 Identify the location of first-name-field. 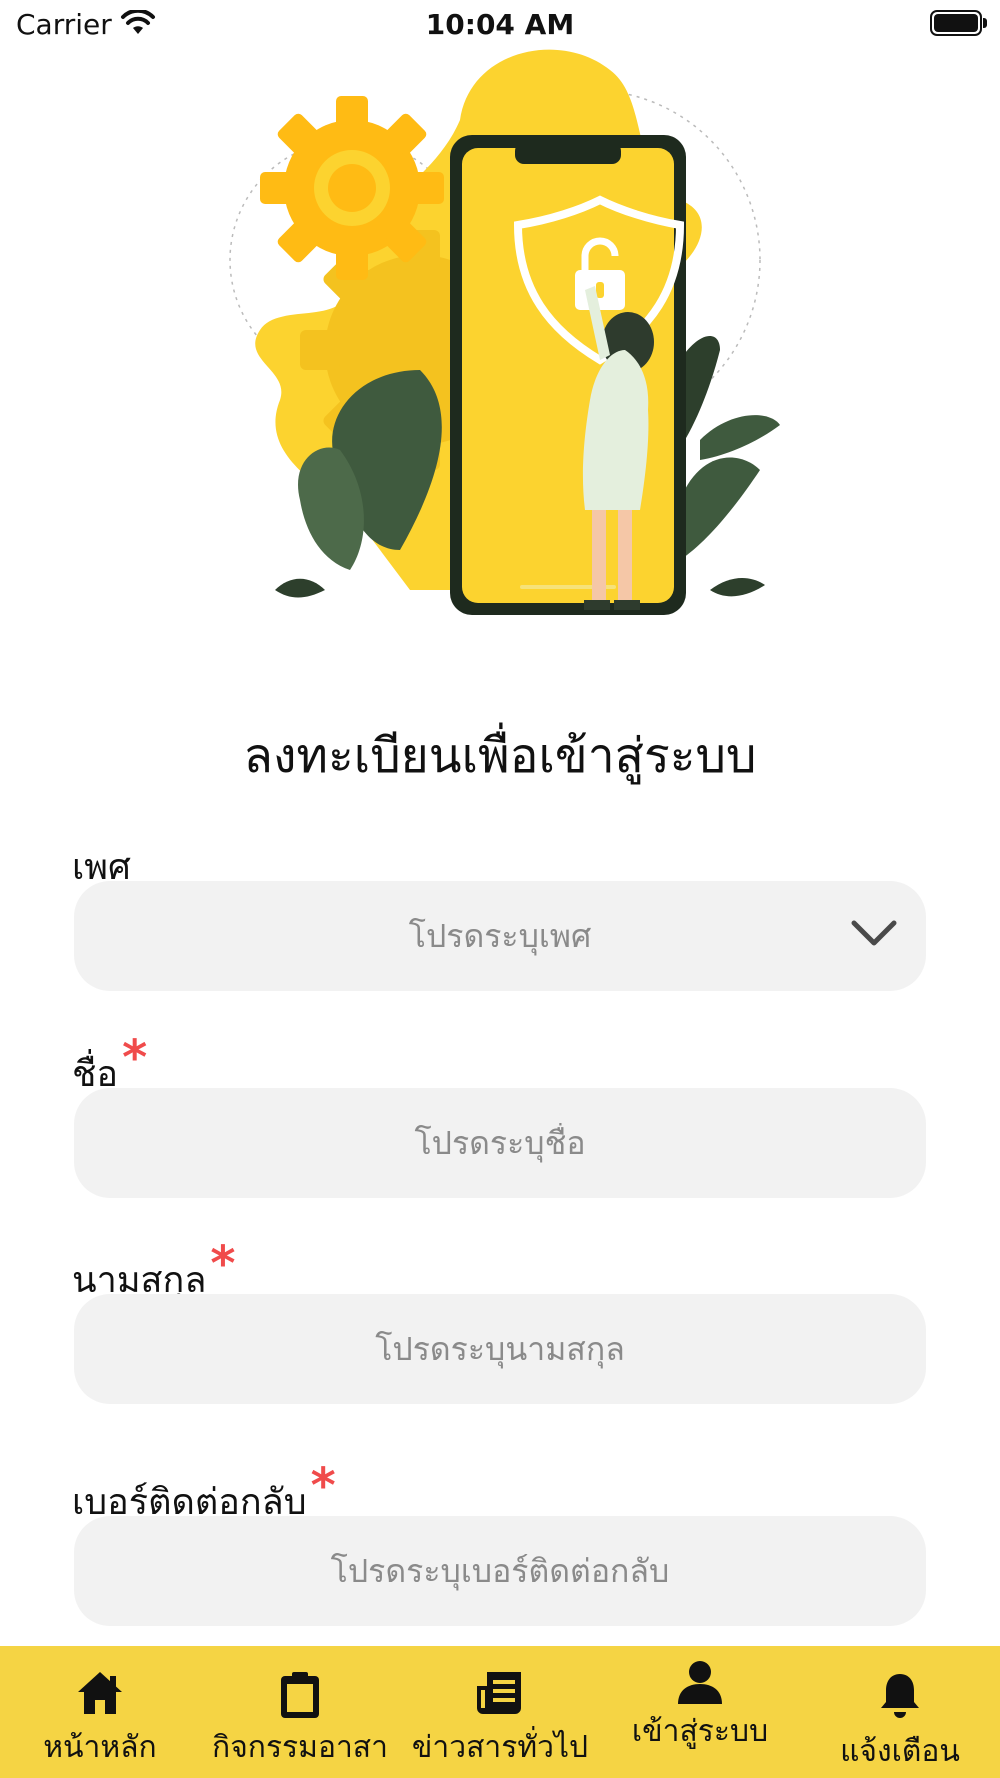
(500, 1143).